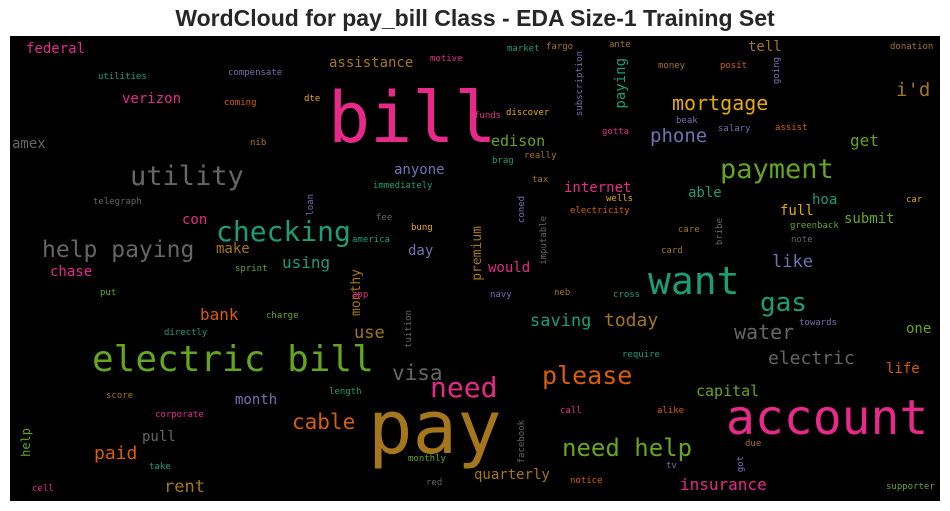 The width and height of the screenshot is (950, 511). I want to click on word-visa: visa, so click(417, 373).